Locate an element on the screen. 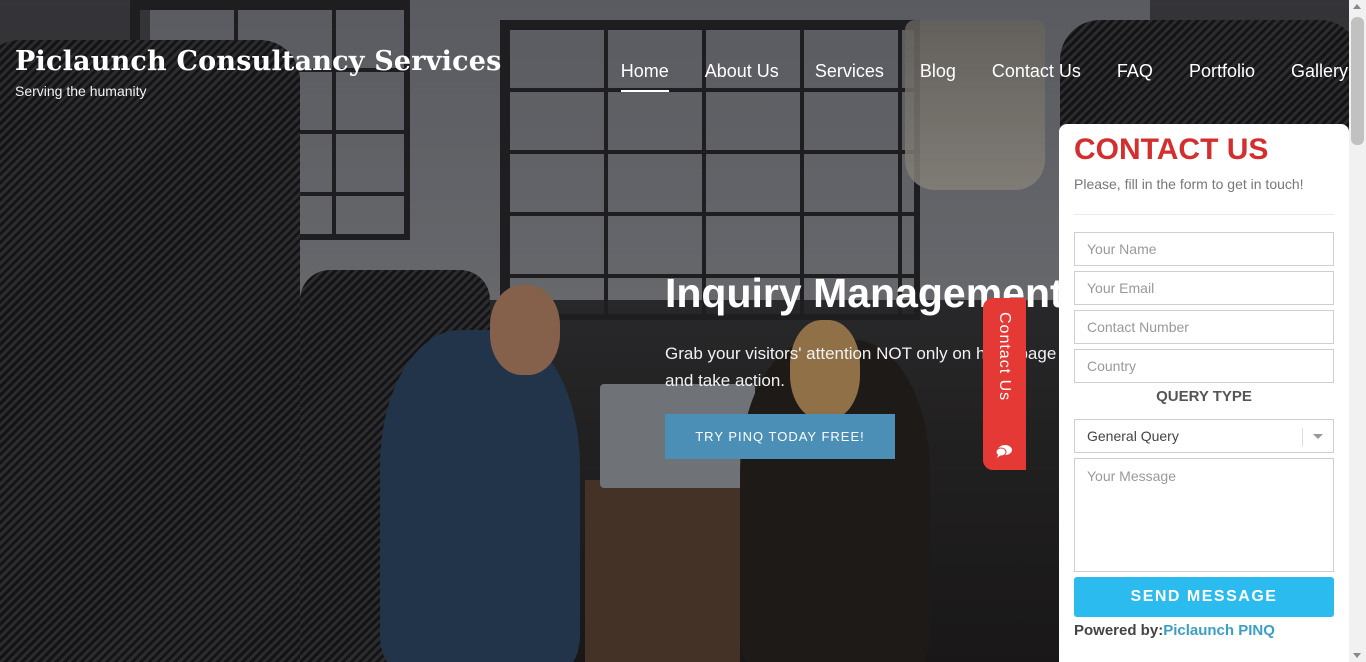 The image size is (1366, 662). chat-bubbles-icon is located at coordinates (1003, 451).